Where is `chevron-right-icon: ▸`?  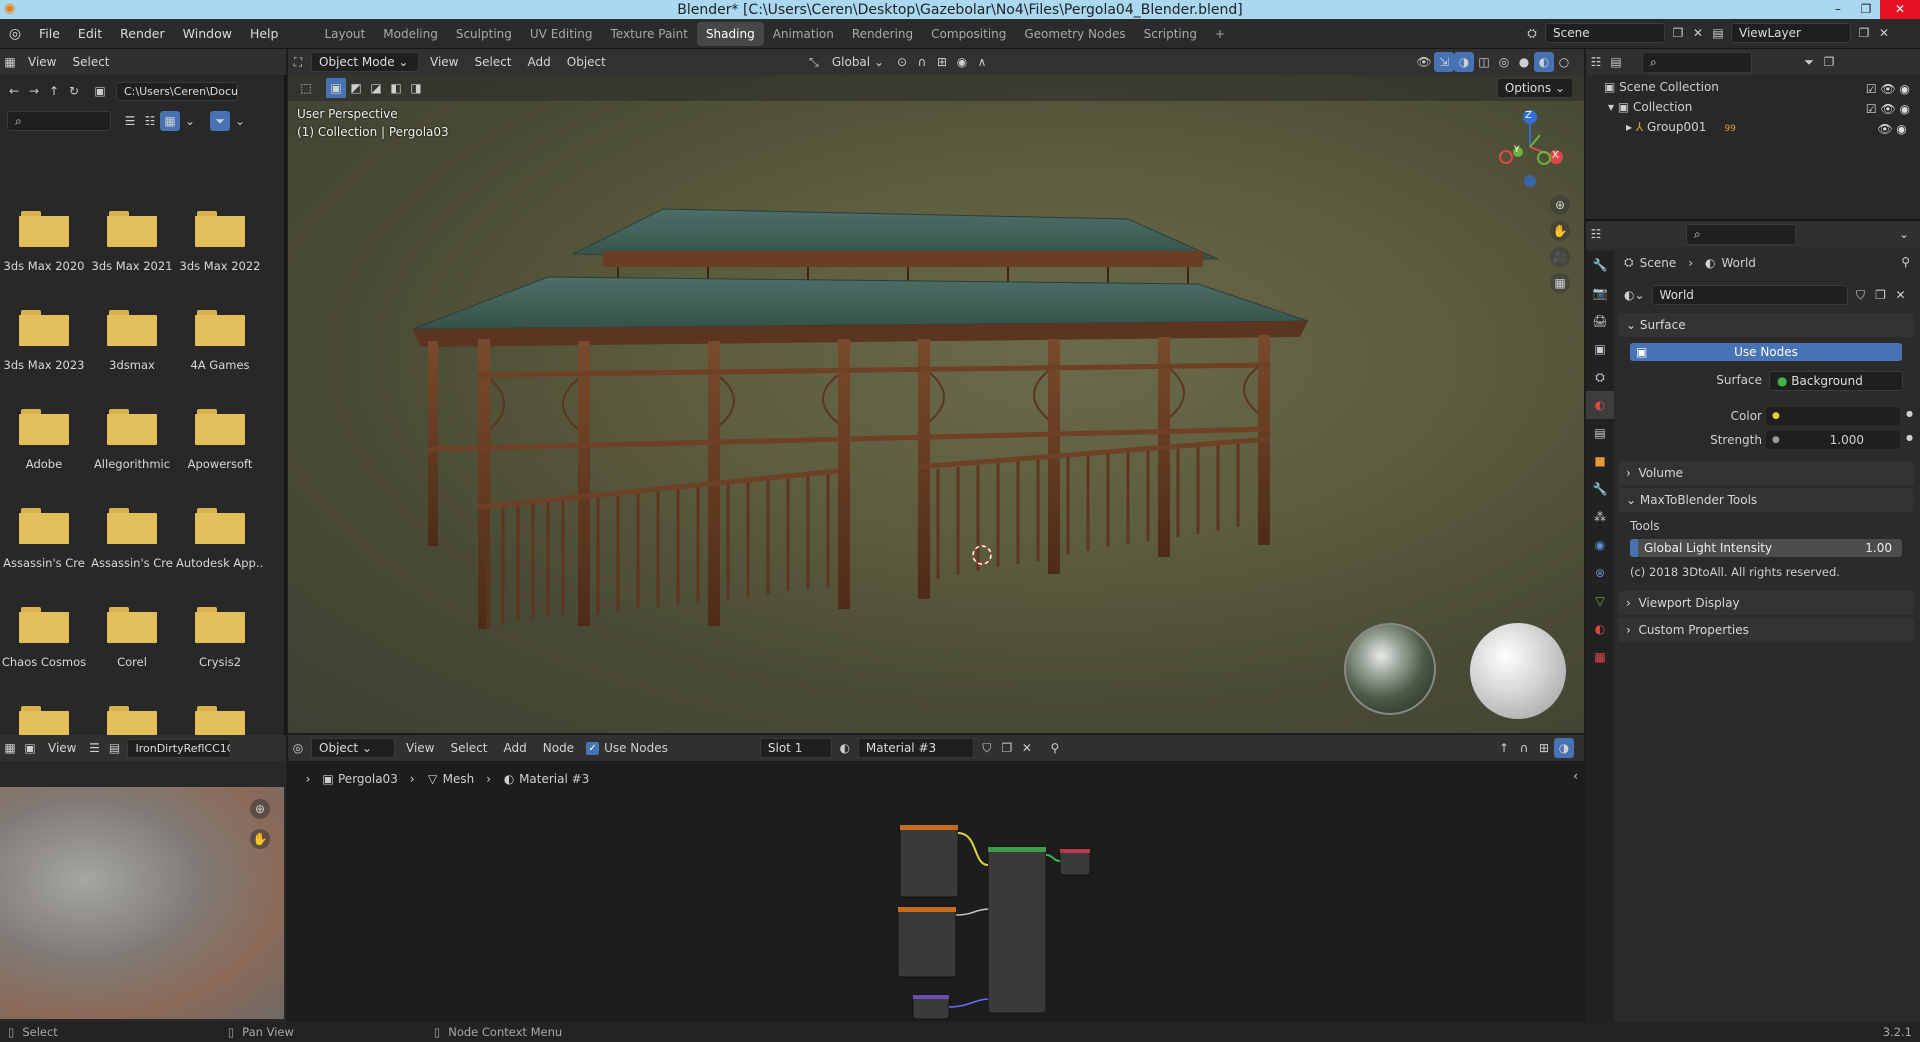
chevron-right-icon: ▸ is located at coordinates (1631, 127).